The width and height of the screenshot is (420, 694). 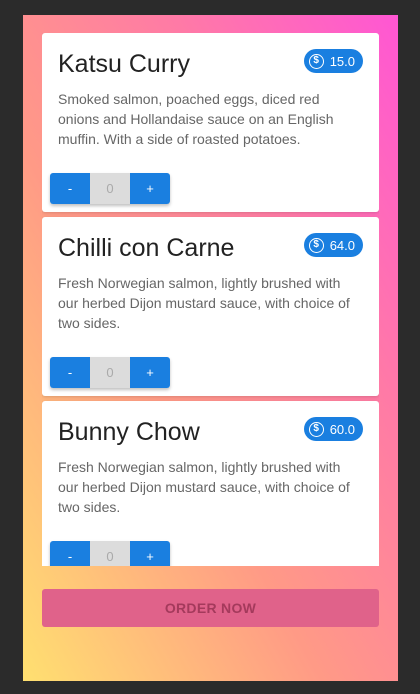 What do you see at coordinates (342, 245) in the screenshot?
I see `price-value: 64.0` at bounding box center [342, 245].